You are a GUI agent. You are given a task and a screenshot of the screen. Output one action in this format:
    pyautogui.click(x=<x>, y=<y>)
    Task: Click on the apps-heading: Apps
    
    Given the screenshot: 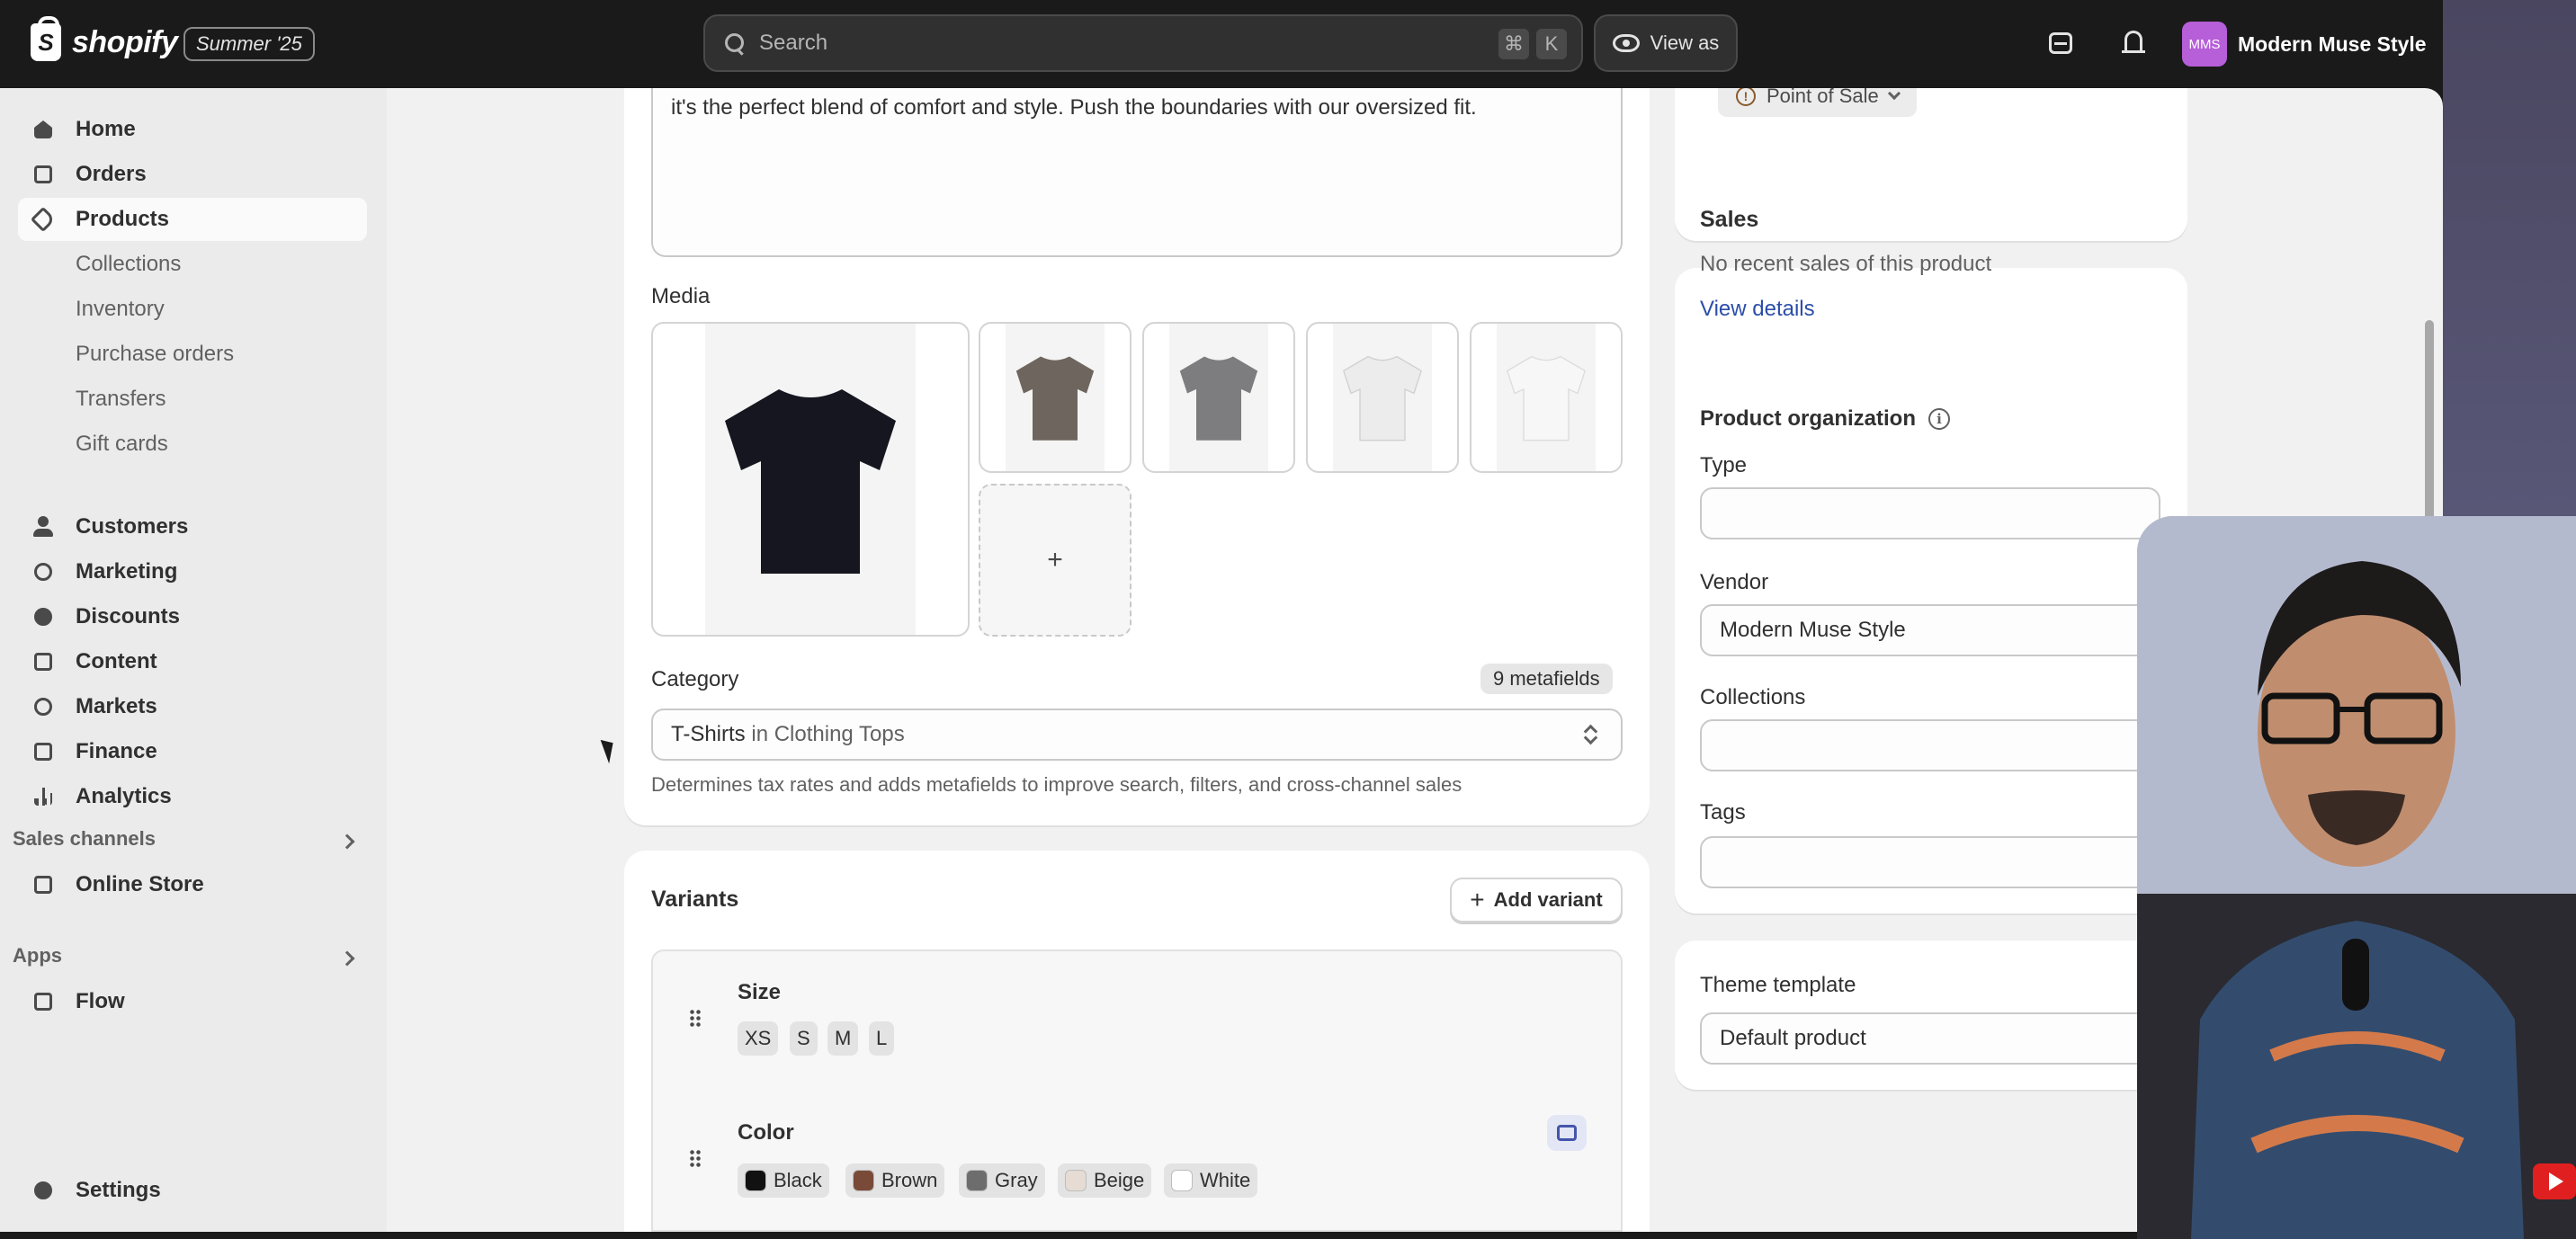 What is the action you would take?
    pyautogui.click(x=37, y=956)
    